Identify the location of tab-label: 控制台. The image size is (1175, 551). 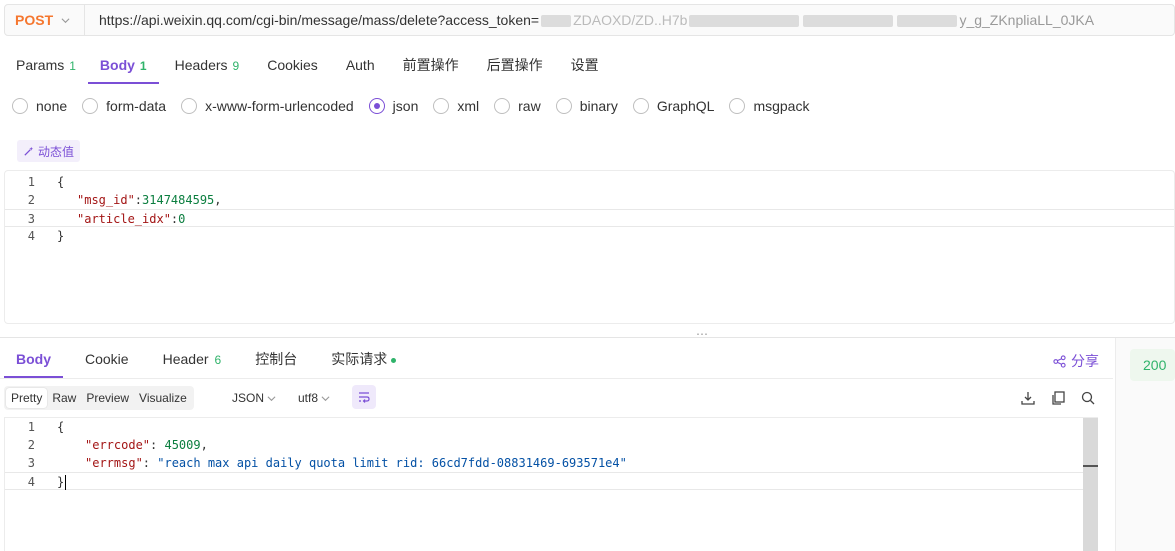
(276, 359).